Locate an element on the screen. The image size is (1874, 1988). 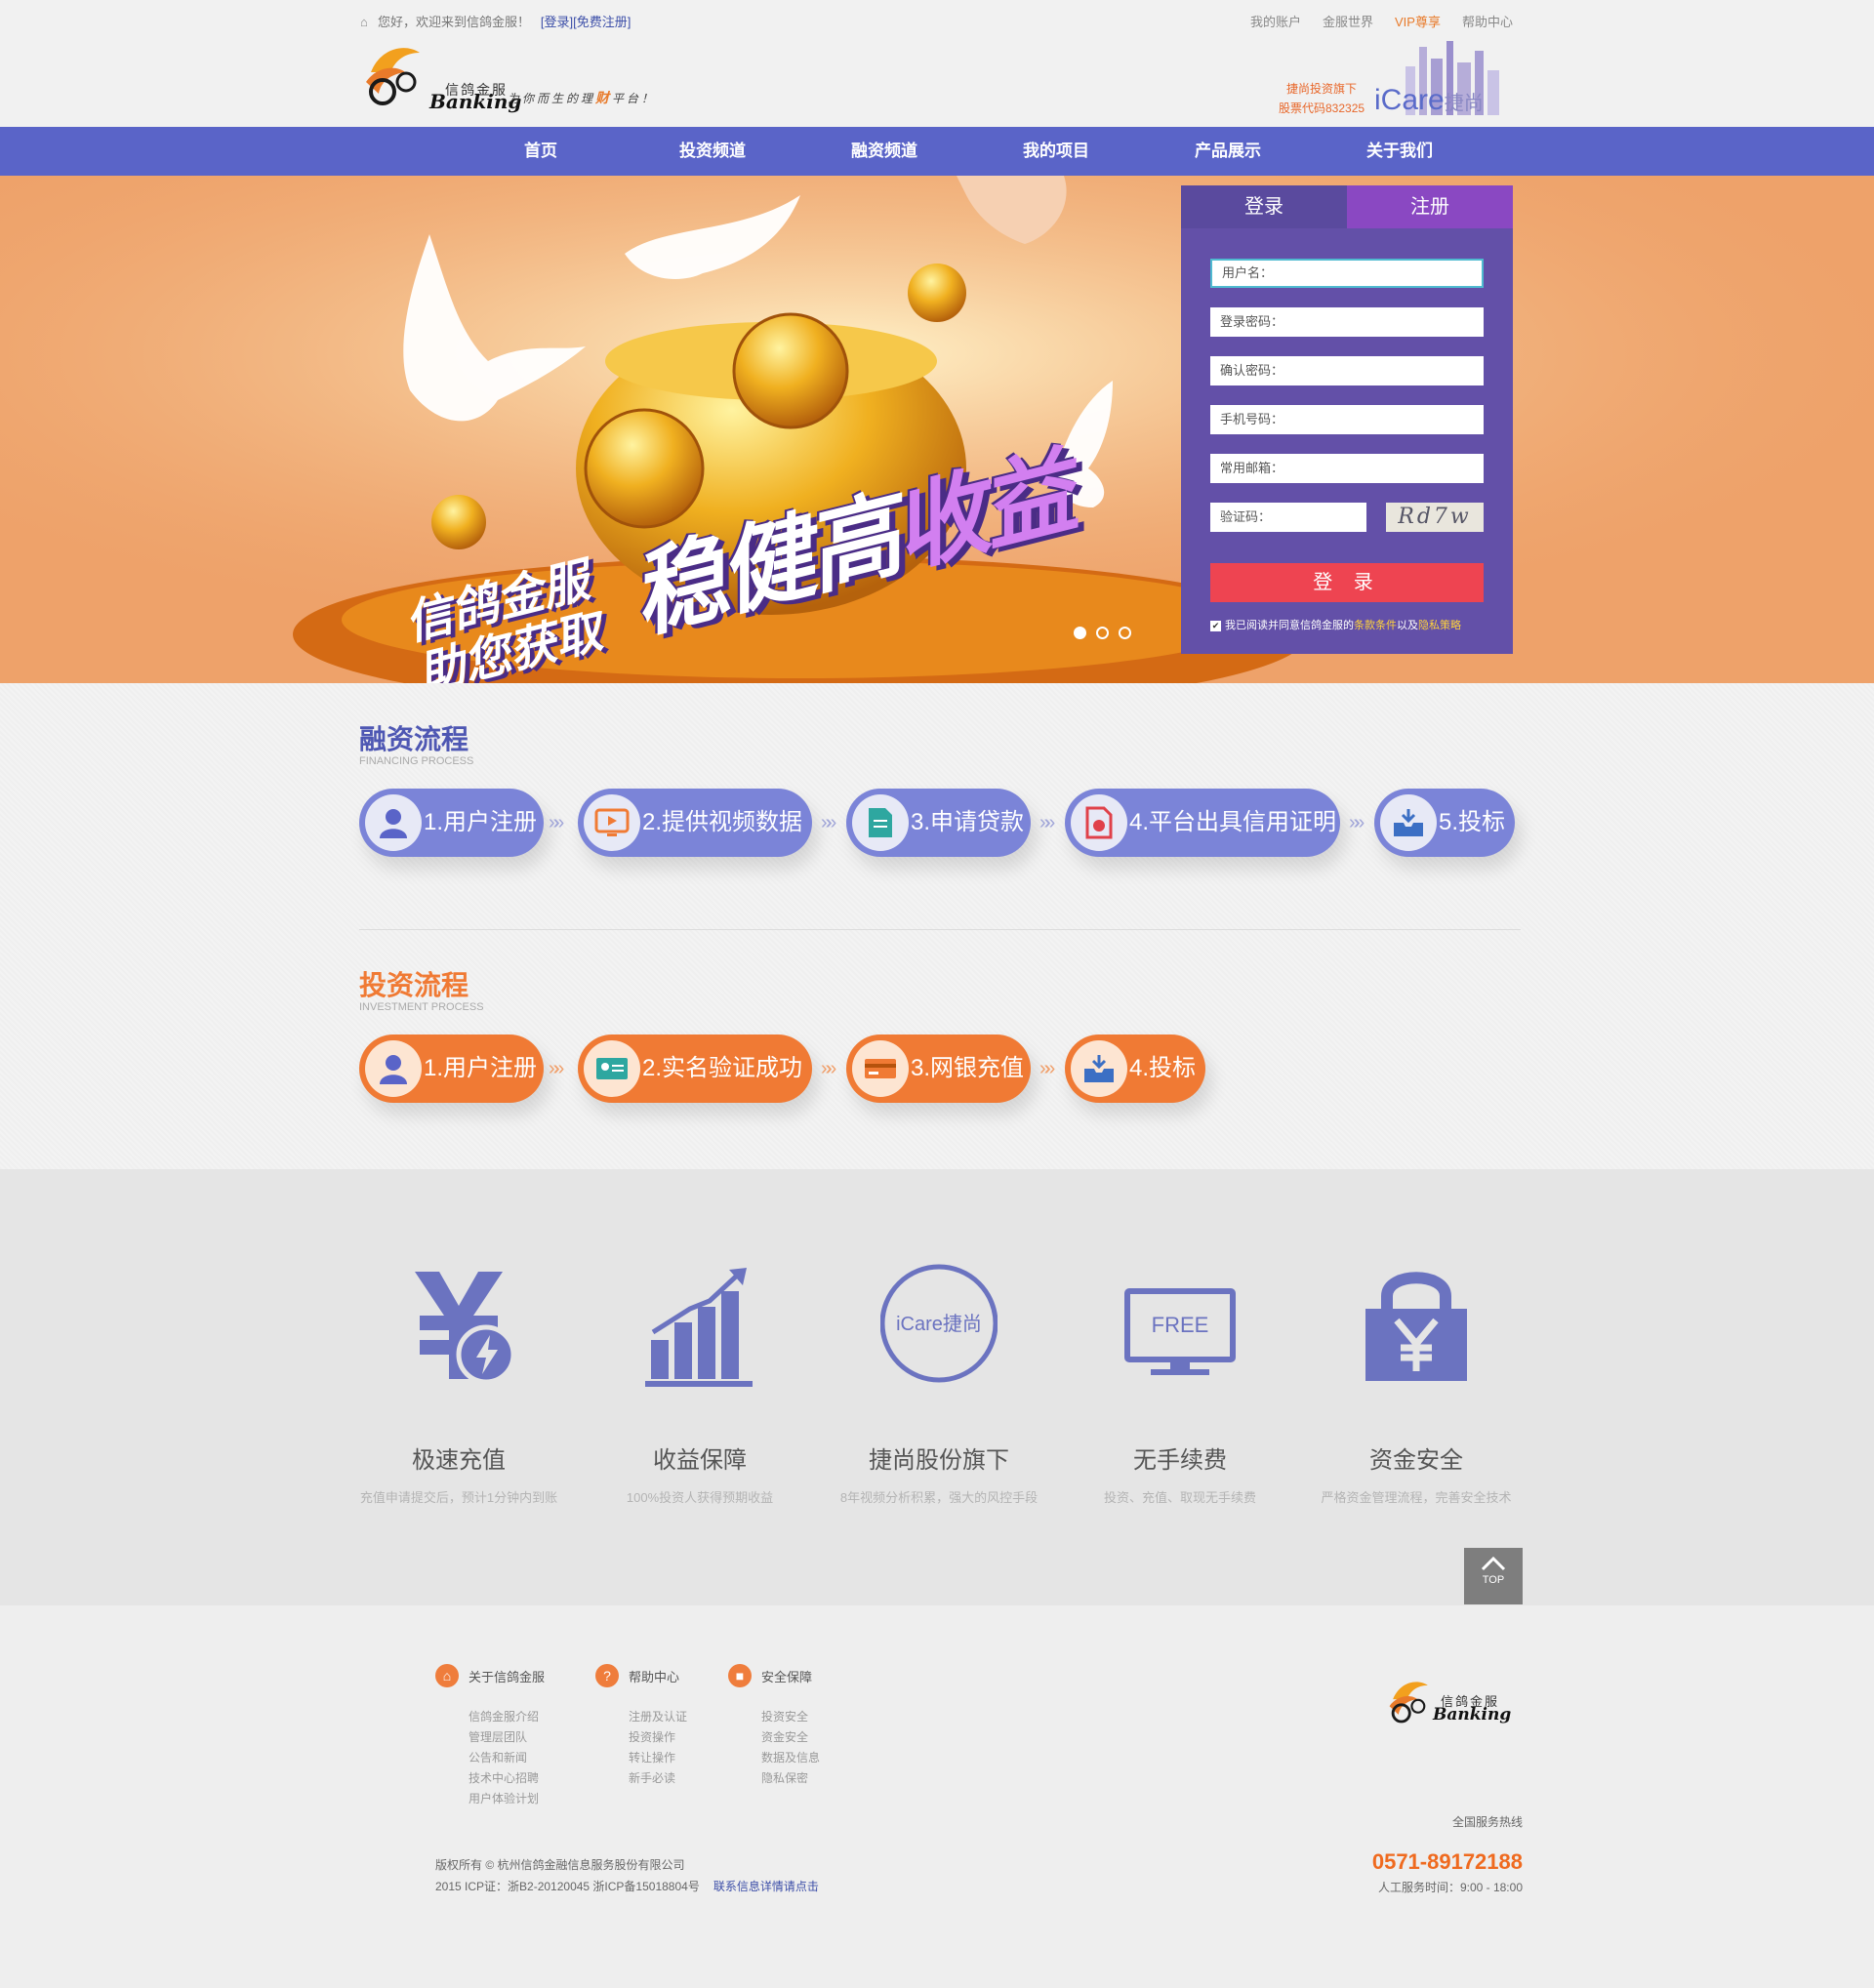
icare-badge-icon: iCare捷尚 is located at coordinates (939, 1323).